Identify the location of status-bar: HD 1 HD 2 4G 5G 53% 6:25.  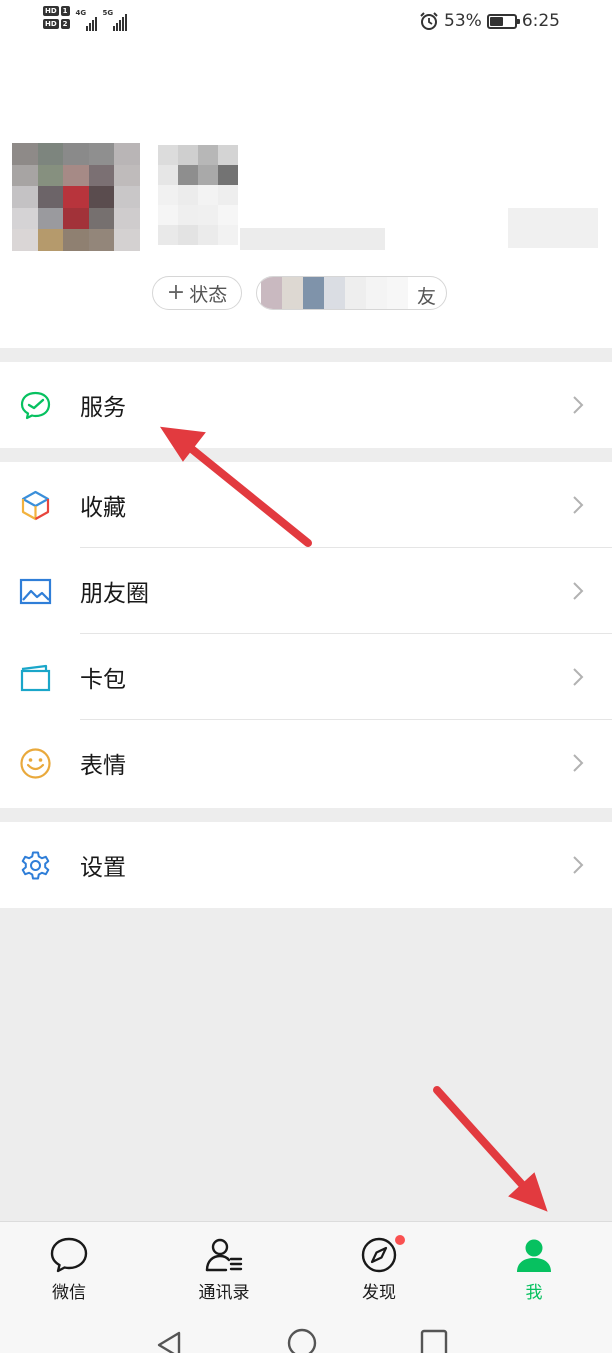
(306, 25).